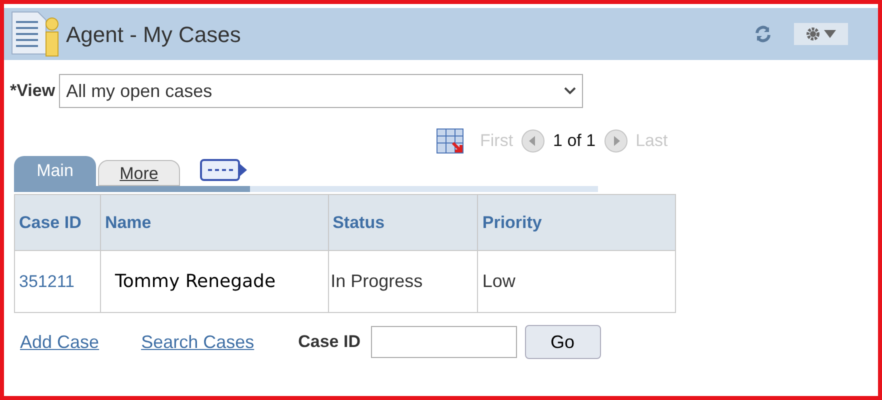  I want to click on show-all-columns-icon, so click(224, 170).